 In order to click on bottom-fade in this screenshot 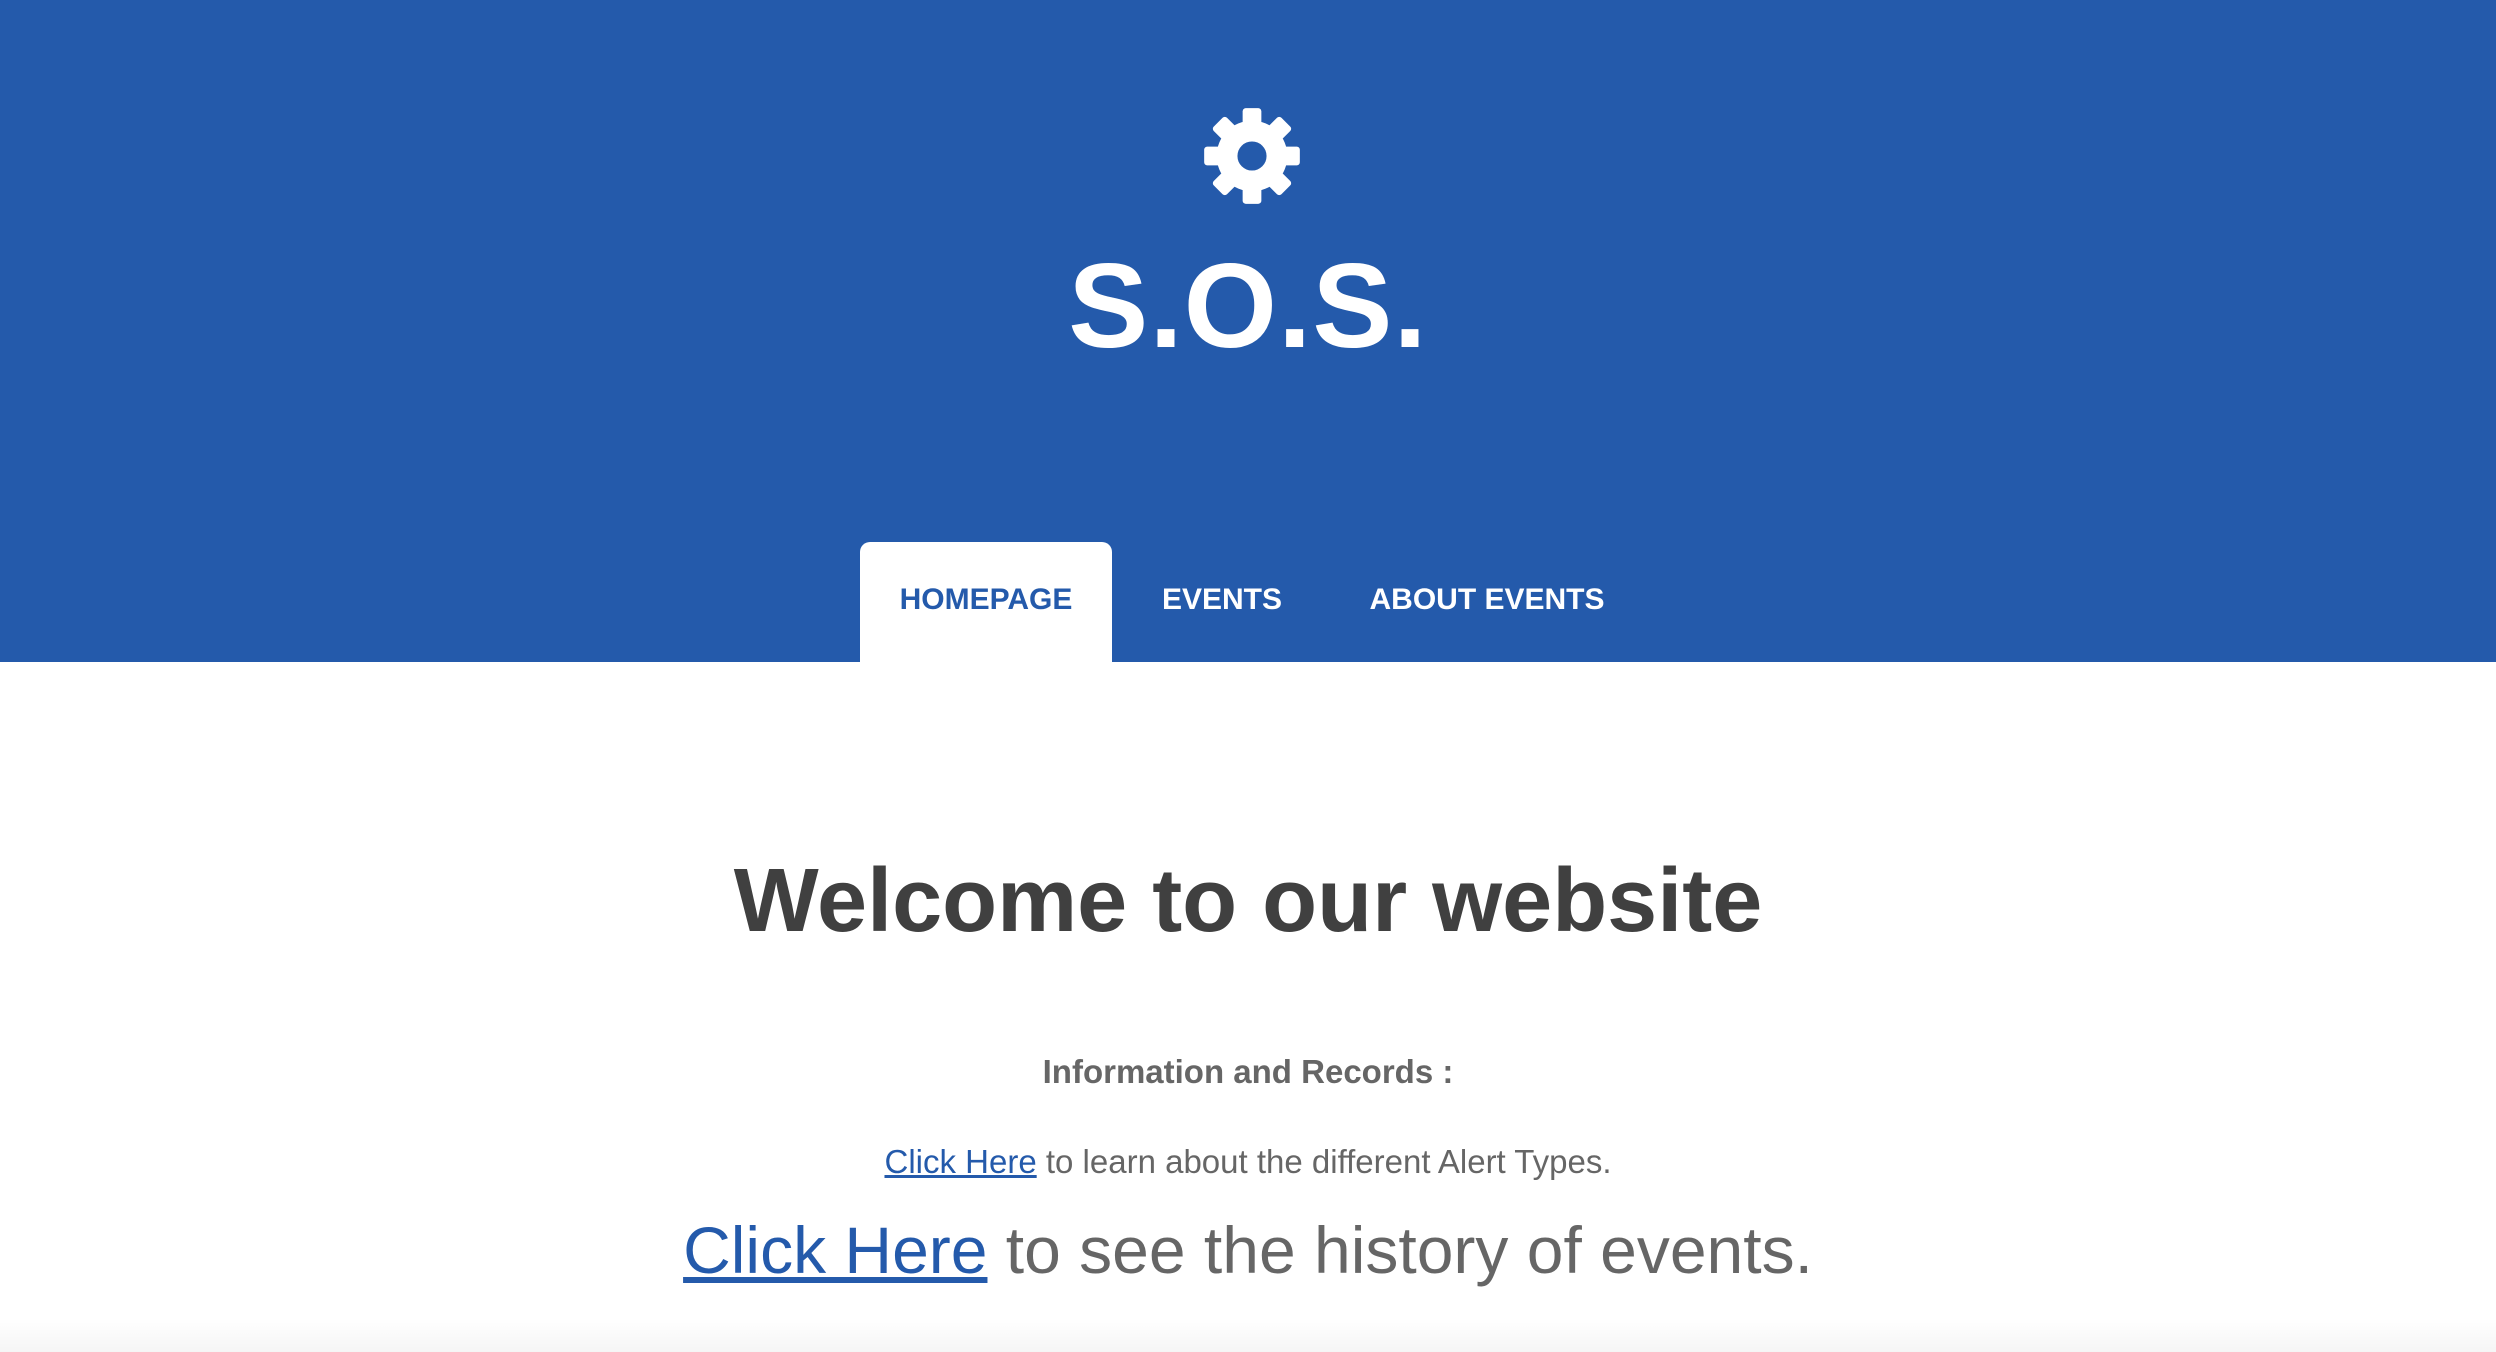, I will do `click(1248, 1335)`.